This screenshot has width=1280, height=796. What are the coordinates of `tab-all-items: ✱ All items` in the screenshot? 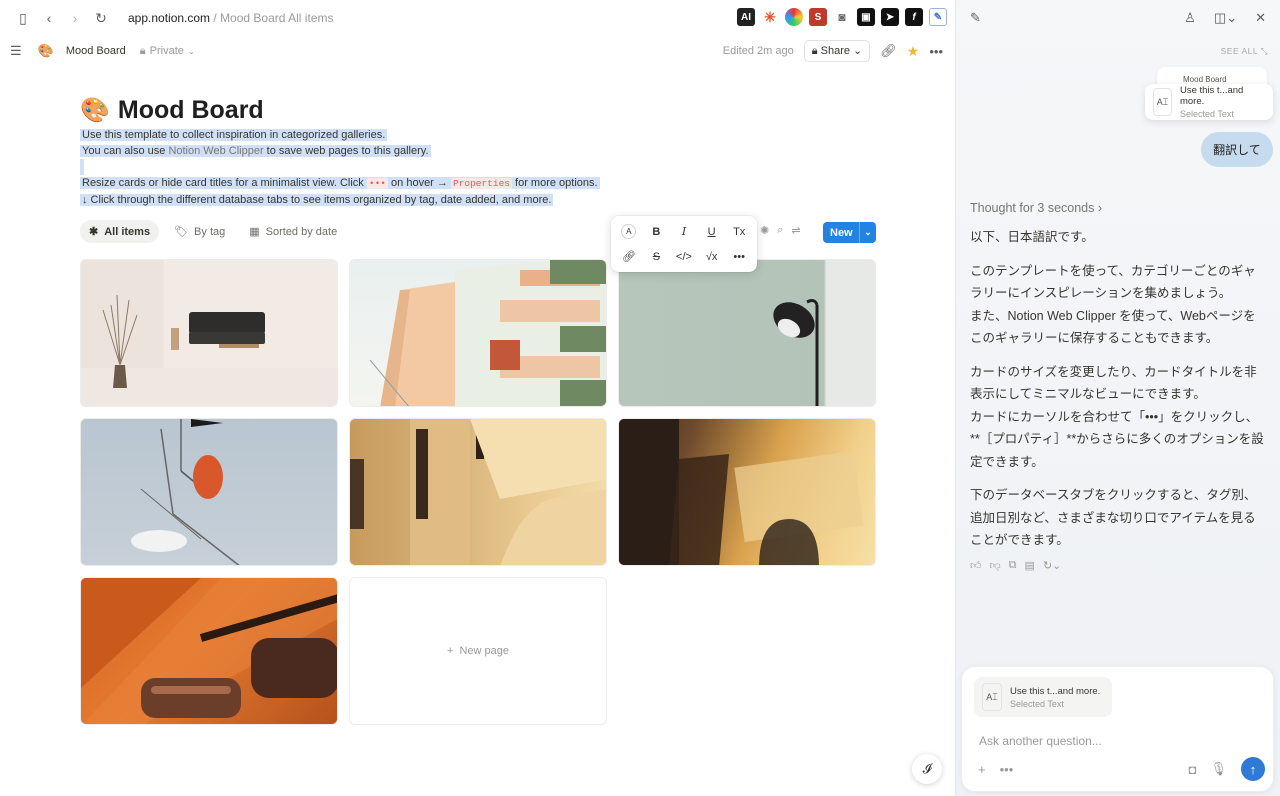 It's located at (120, 231).